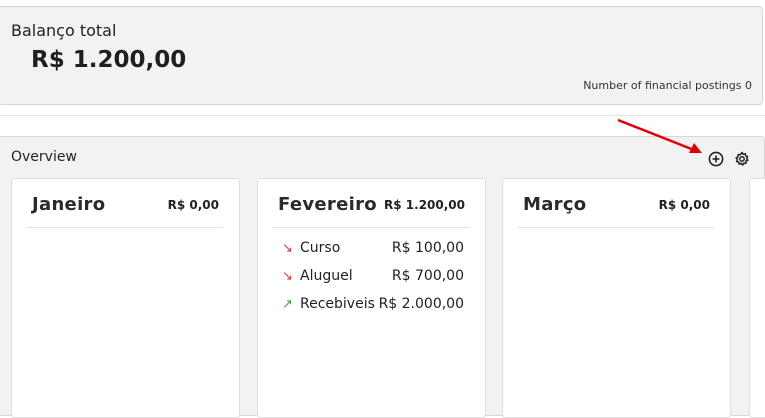 The height and width of the screenshot is (418, 765). I want to click on balance-amount: R$ 1.200,00, so click(109, 60).